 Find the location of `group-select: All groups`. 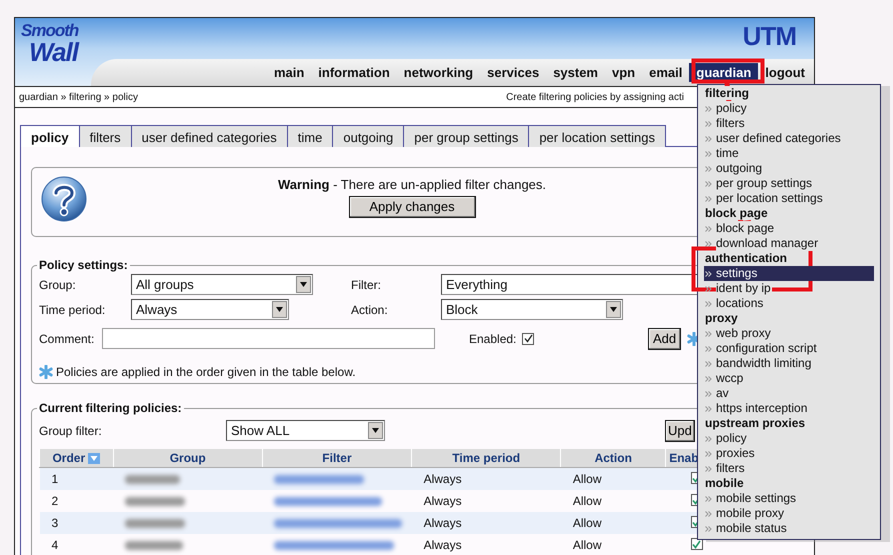

group-select: All groups is located at coordinates (222, 284).